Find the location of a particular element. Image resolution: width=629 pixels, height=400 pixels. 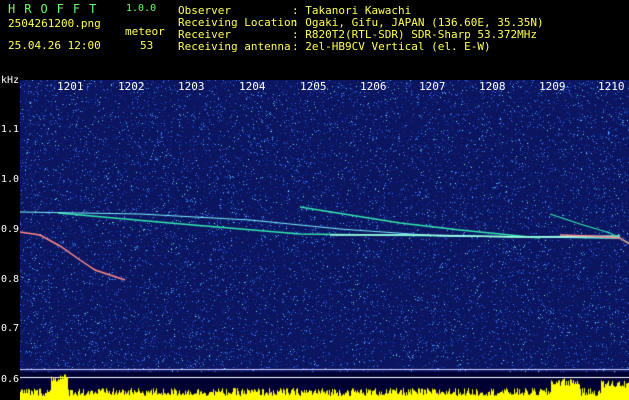

app-logo: HROFFT is located at coordinates (57, 9).